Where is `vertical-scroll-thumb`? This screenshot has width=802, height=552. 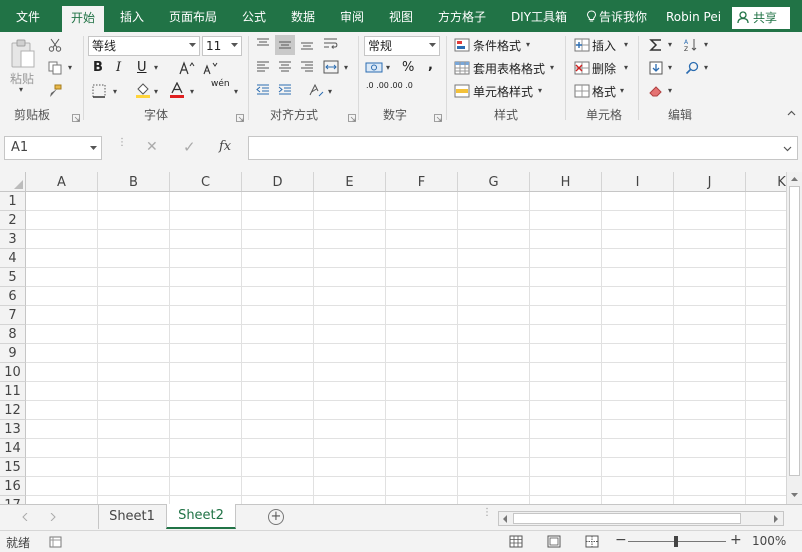 vertical-scroll-thumb is located at coordinates (794, 331).